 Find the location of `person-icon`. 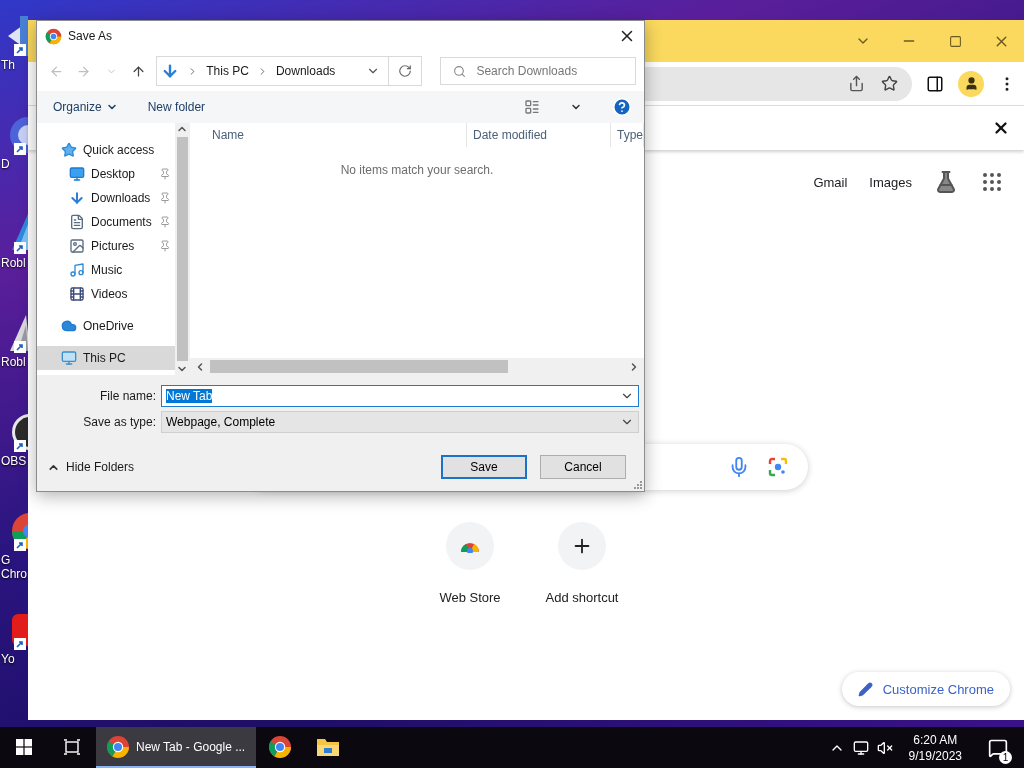

person-icon is located at coordinates (971, 83).